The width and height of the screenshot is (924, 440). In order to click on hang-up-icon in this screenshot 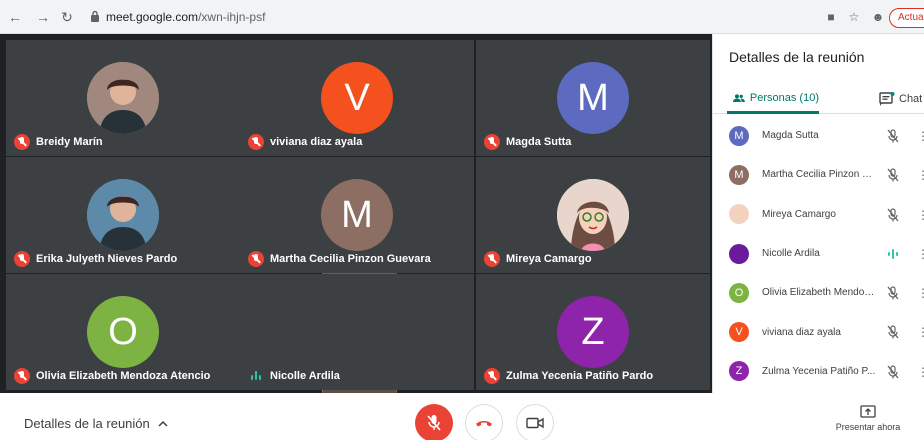, I will do `click(484, 424)`.